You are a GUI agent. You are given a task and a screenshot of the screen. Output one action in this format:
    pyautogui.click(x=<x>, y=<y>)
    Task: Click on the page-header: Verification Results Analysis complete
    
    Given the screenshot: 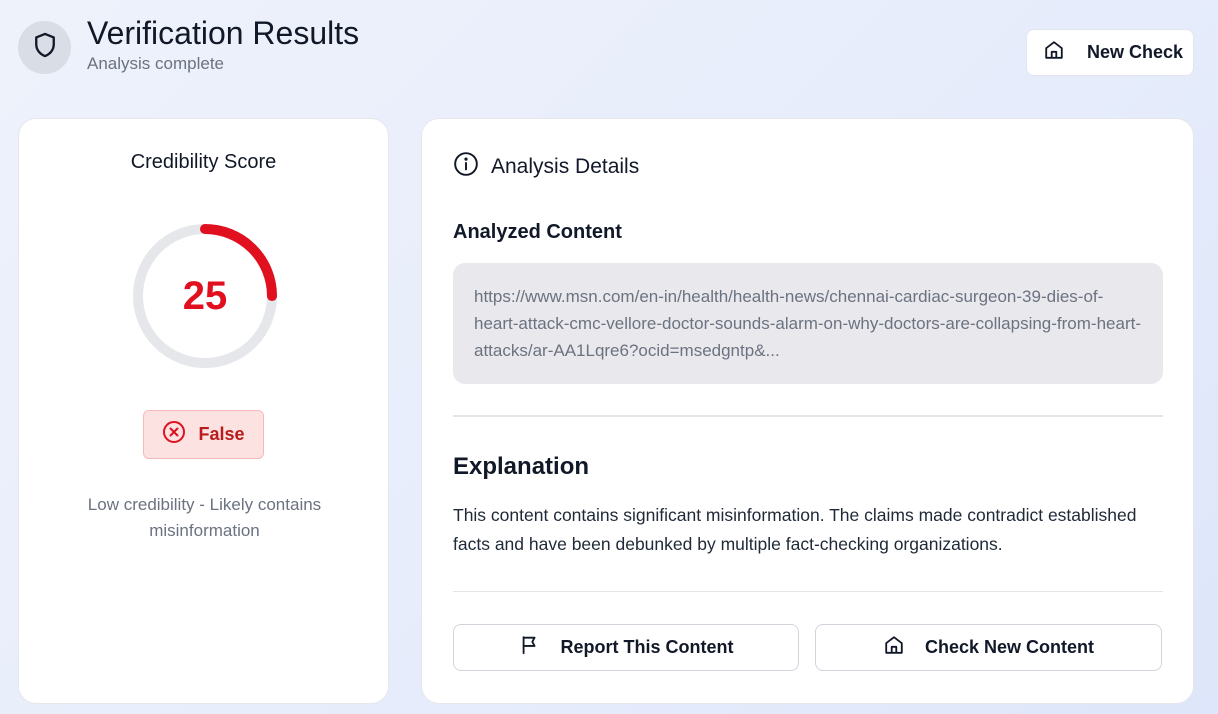 What is the action you would take?
    pyautogui.click(x=188, y=44)
    